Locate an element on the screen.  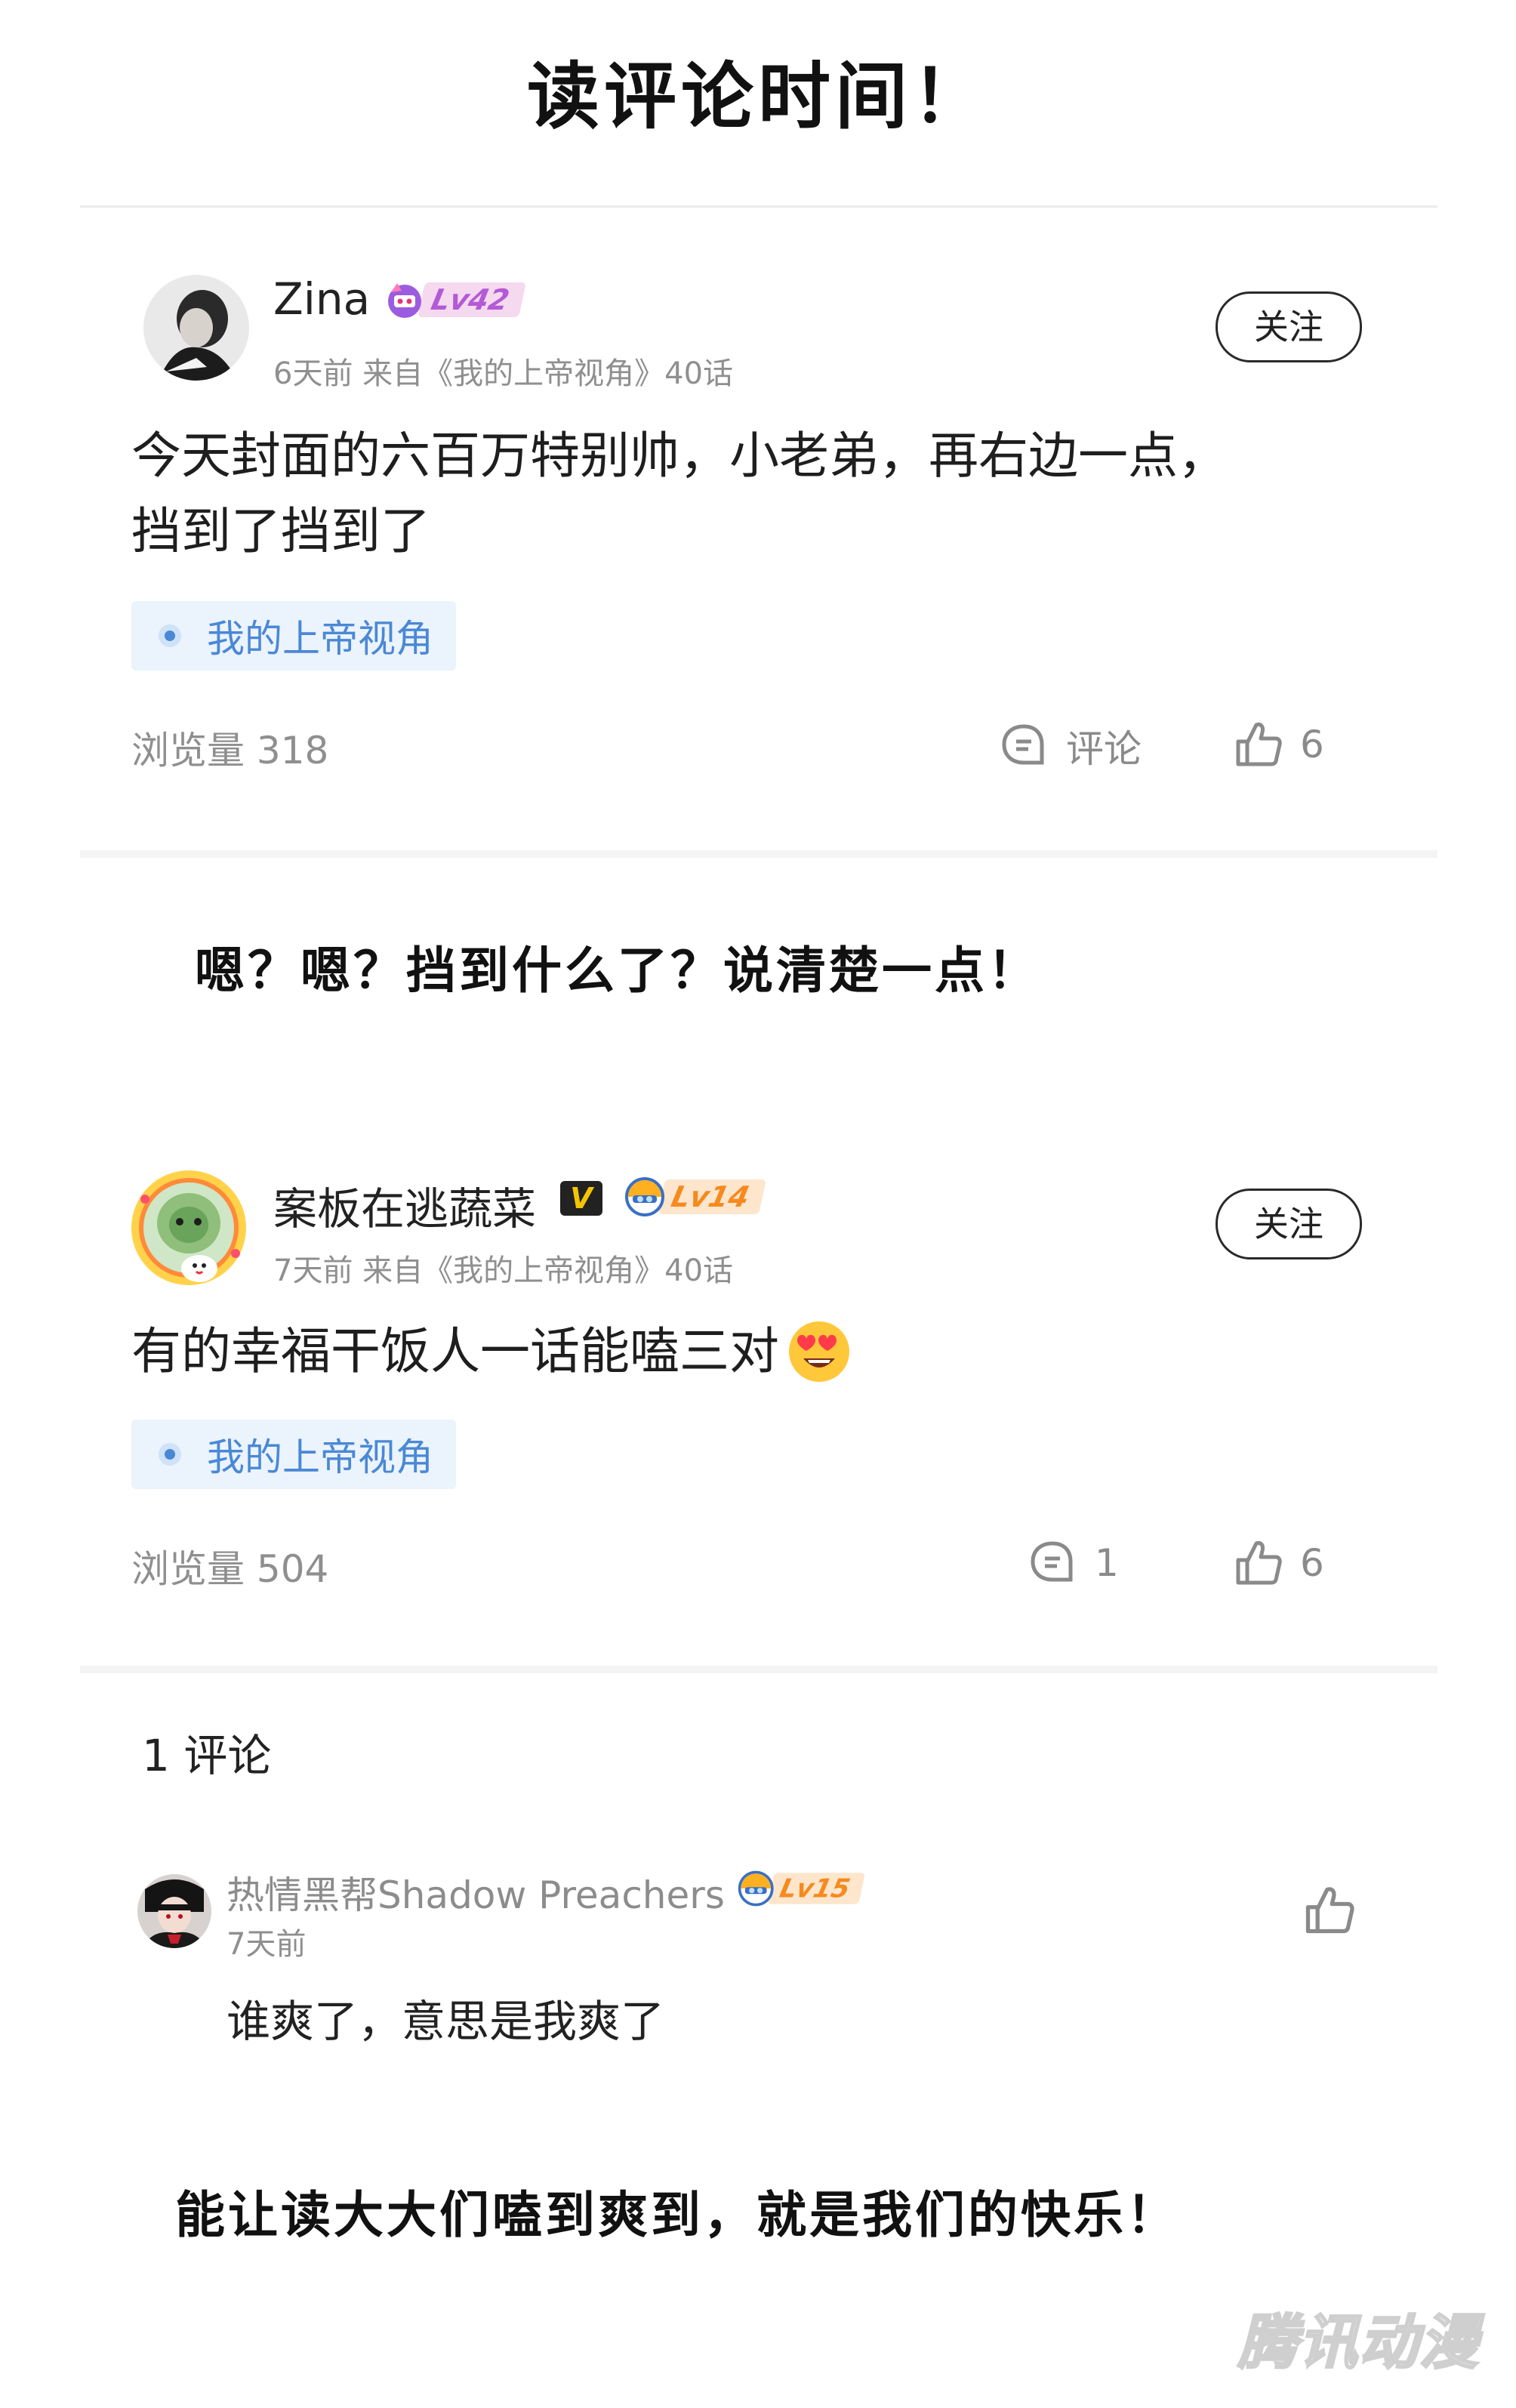
caption-text: 嗯？嗯？挡到什么了？说清楚一点！ is located at coordinates (617, 971).